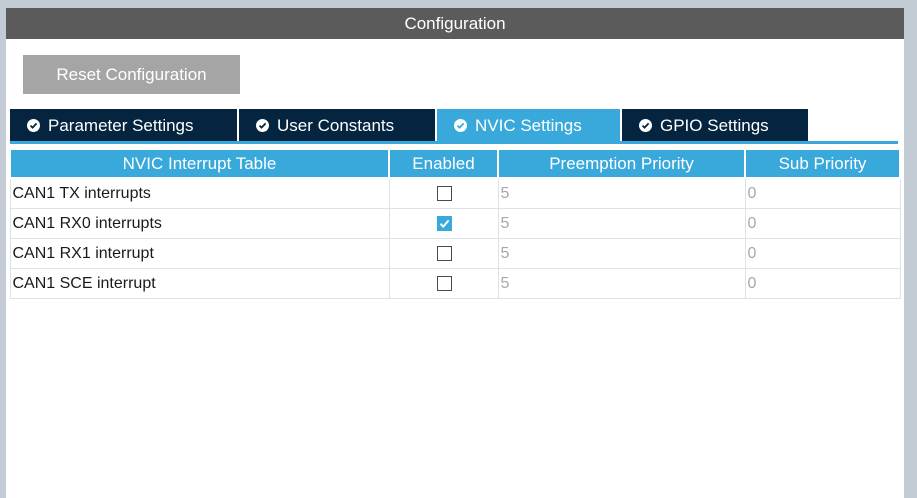  I want to click on tab-gpio-settings: GPIO Settings, so click(715, 125).